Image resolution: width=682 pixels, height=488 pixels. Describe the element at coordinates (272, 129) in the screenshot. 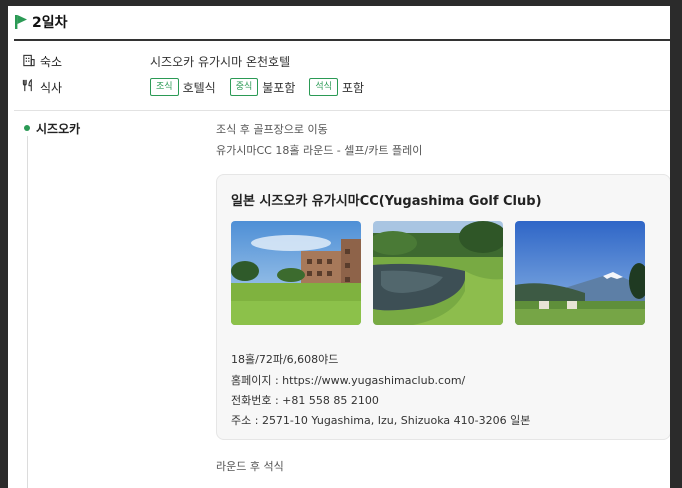

I see `schedule-line-1: 조식 후 골프장으로 이동` at that location.